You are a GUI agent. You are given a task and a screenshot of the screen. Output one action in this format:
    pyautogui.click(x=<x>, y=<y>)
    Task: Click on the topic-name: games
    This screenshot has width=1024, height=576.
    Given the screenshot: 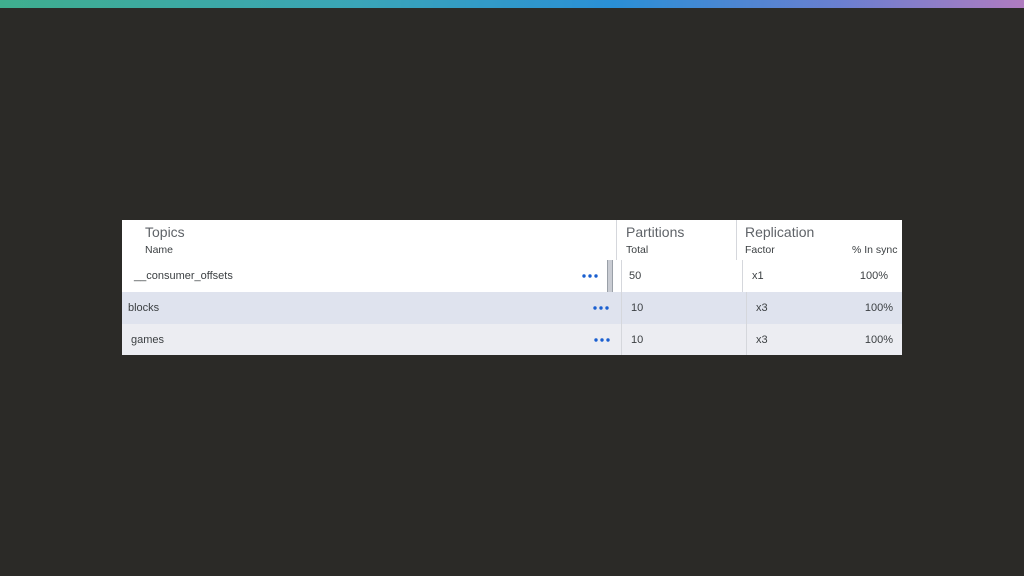 What is the action you would take?
    pyautogui.click(x=147, y=339)
    